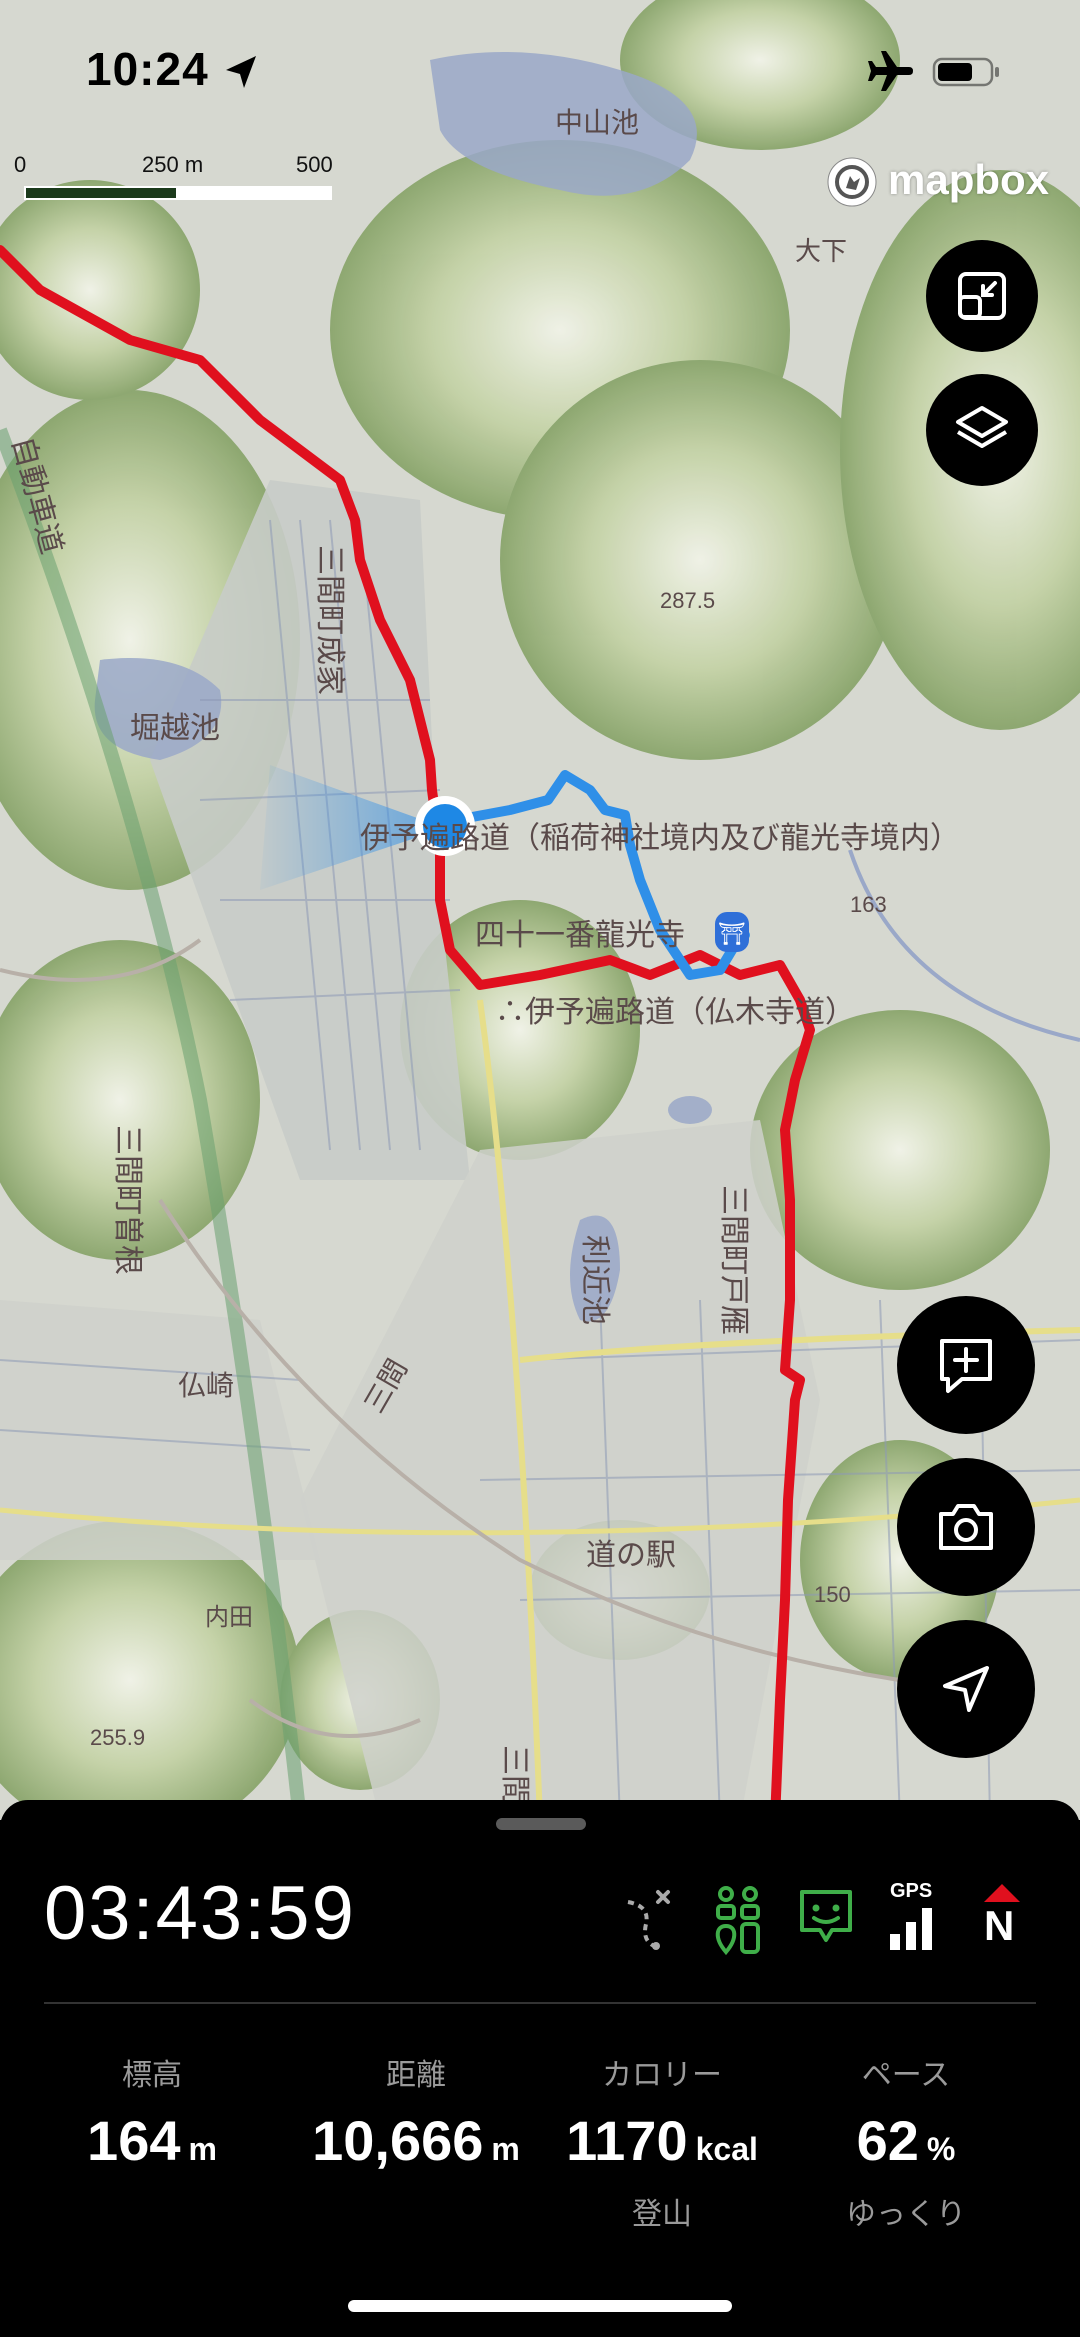  I want to click on fit-route-icon, so click(982, 296).